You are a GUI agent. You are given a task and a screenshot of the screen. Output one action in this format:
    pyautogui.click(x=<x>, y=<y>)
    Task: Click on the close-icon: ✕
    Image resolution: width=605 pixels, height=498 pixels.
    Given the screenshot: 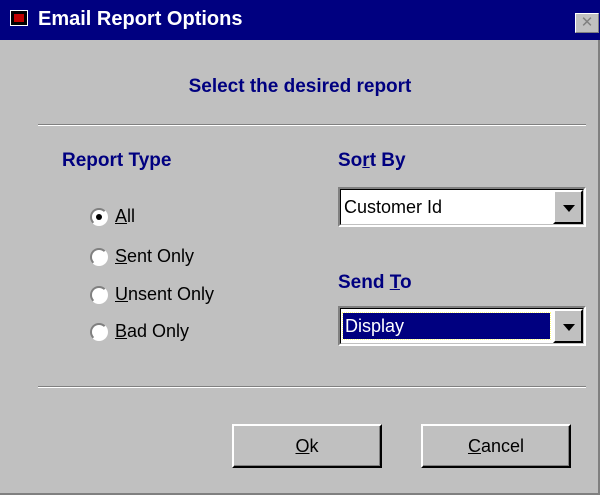 What is the action you would take?
    pyautogui.click(x=587, y=22)
    